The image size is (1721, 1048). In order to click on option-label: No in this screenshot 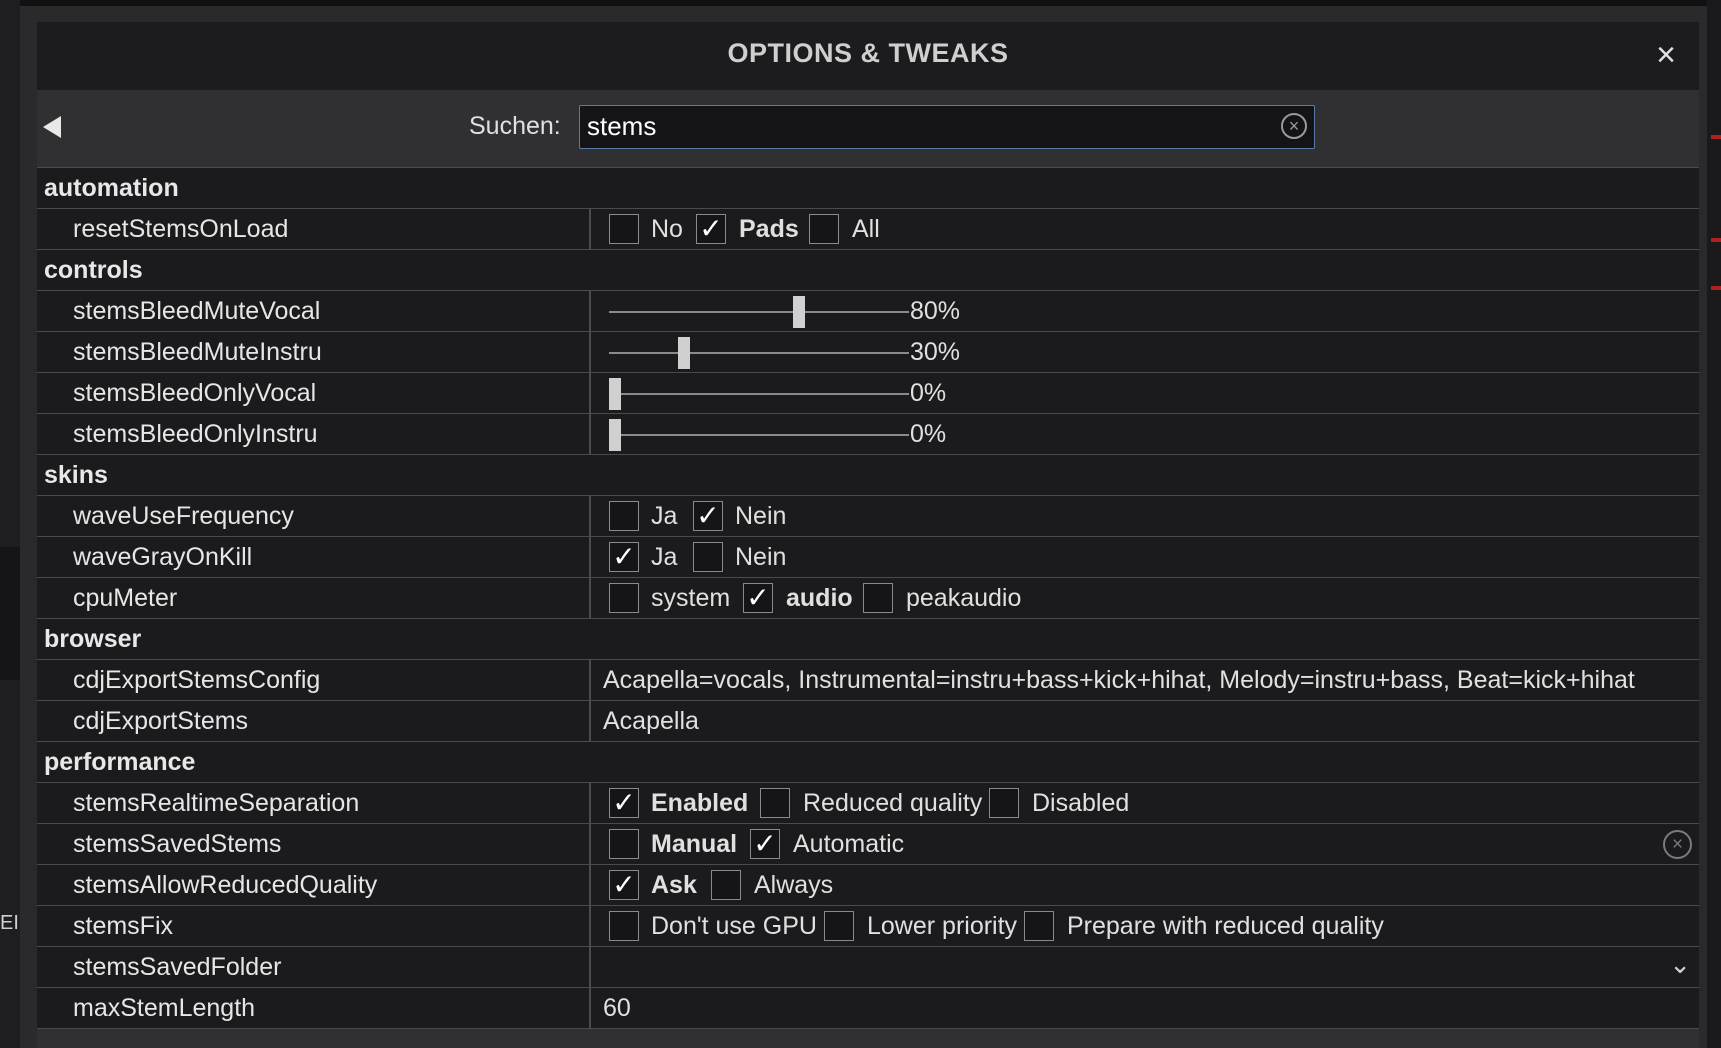, I will do `click(667, 229)`.